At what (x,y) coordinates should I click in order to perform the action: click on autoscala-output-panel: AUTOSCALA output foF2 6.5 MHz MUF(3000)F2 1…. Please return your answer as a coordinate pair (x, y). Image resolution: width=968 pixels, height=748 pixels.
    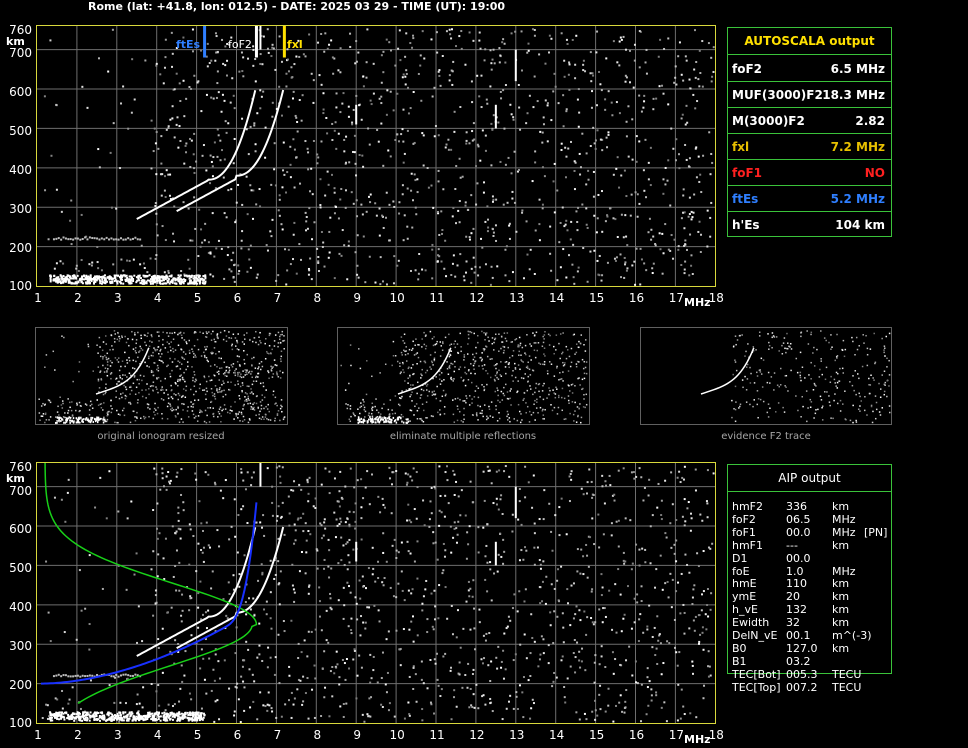
    Looking at the image, I should click on (809, 132).